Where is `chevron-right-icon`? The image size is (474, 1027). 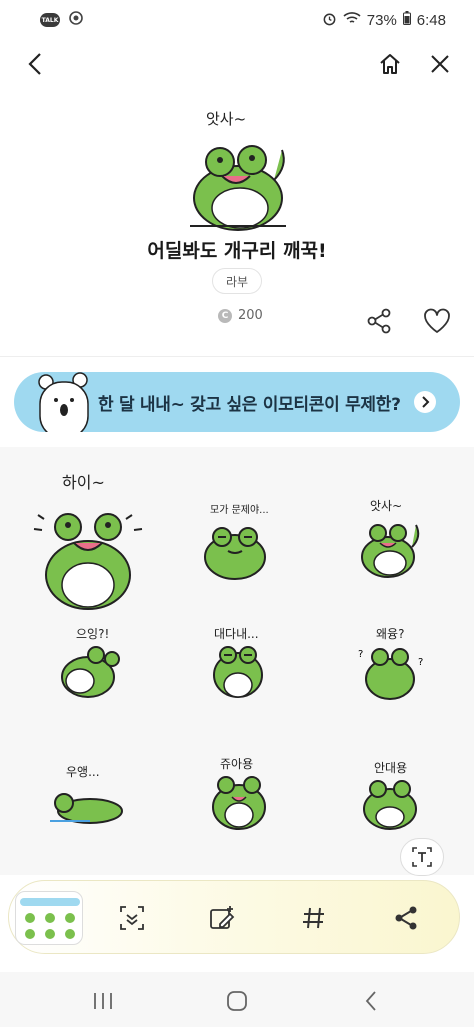
chevron-right-icon is located at coordinates (425, 402).